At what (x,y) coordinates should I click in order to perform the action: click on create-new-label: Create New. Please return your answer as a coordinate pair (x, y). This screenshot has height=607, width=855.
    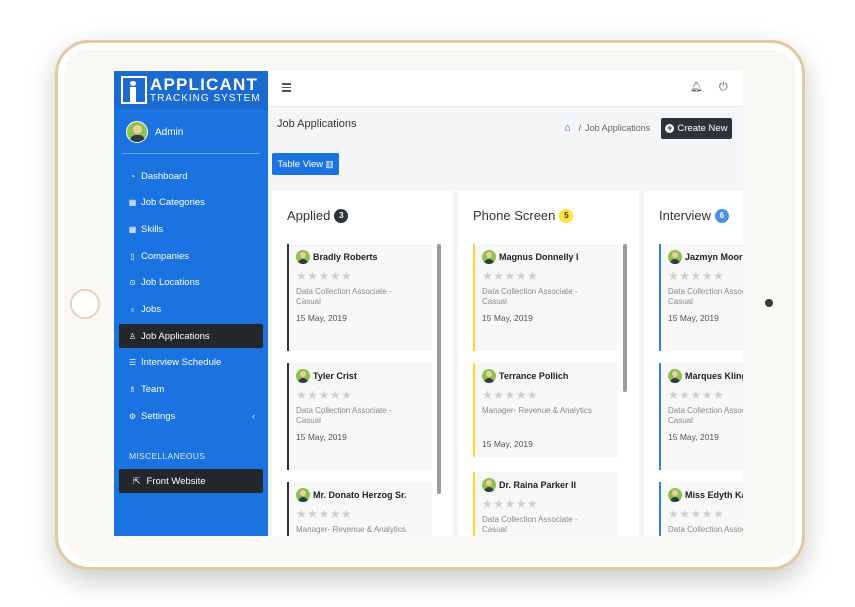
    Looking at the image, I should click on (702, 128).